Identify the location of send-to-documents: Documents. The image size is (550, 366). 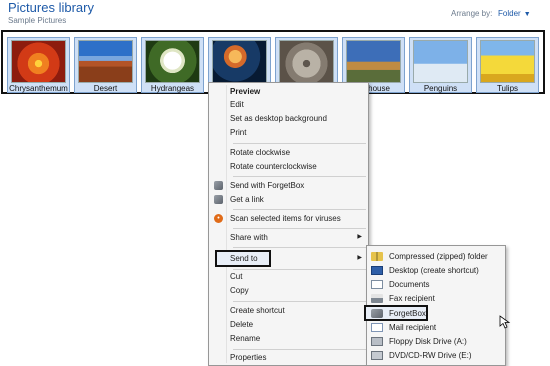
(436, 284).